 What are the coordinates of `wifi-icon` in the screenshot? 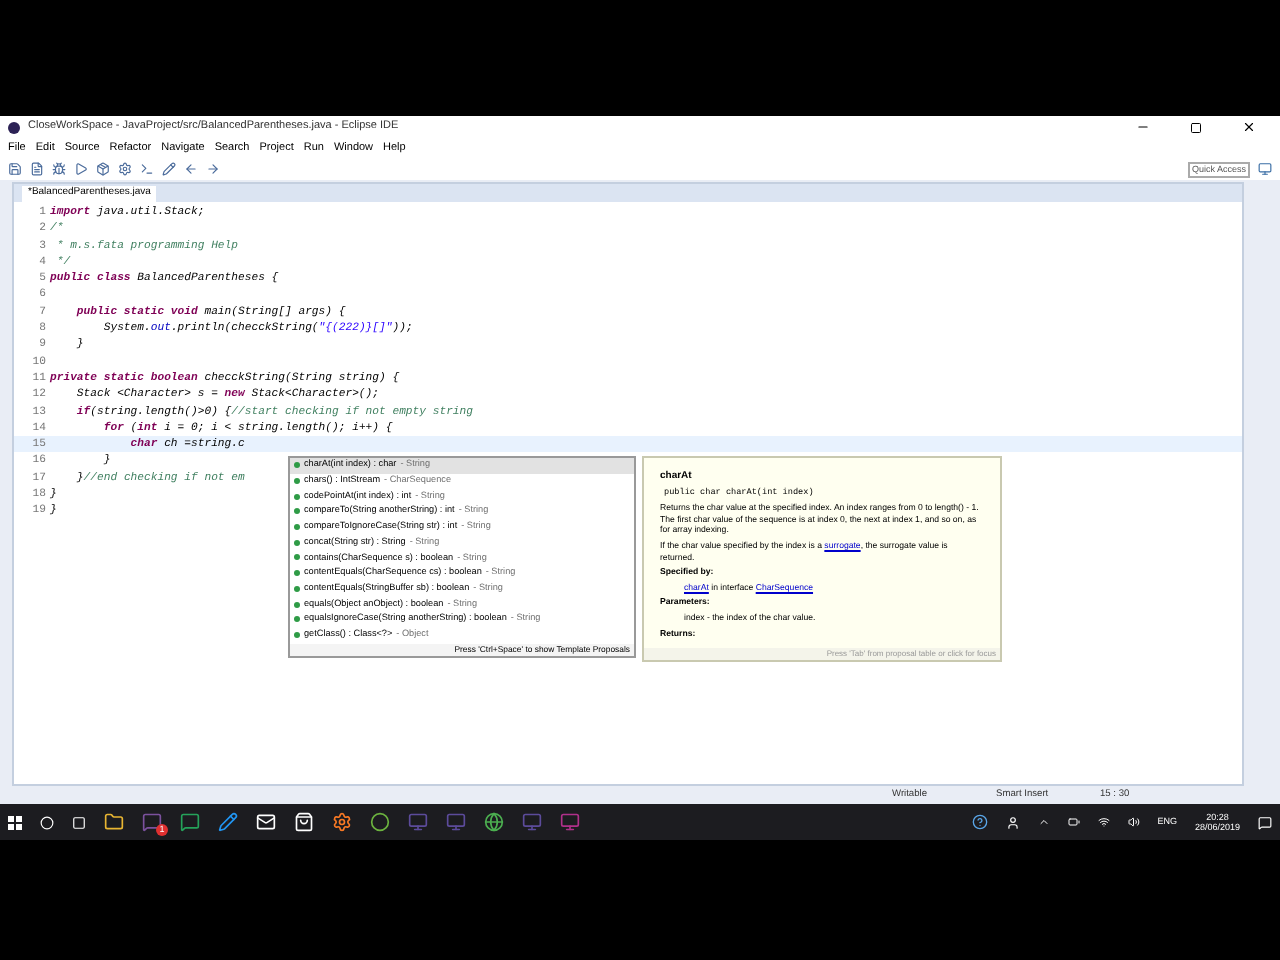 It's located at (1103, 822).